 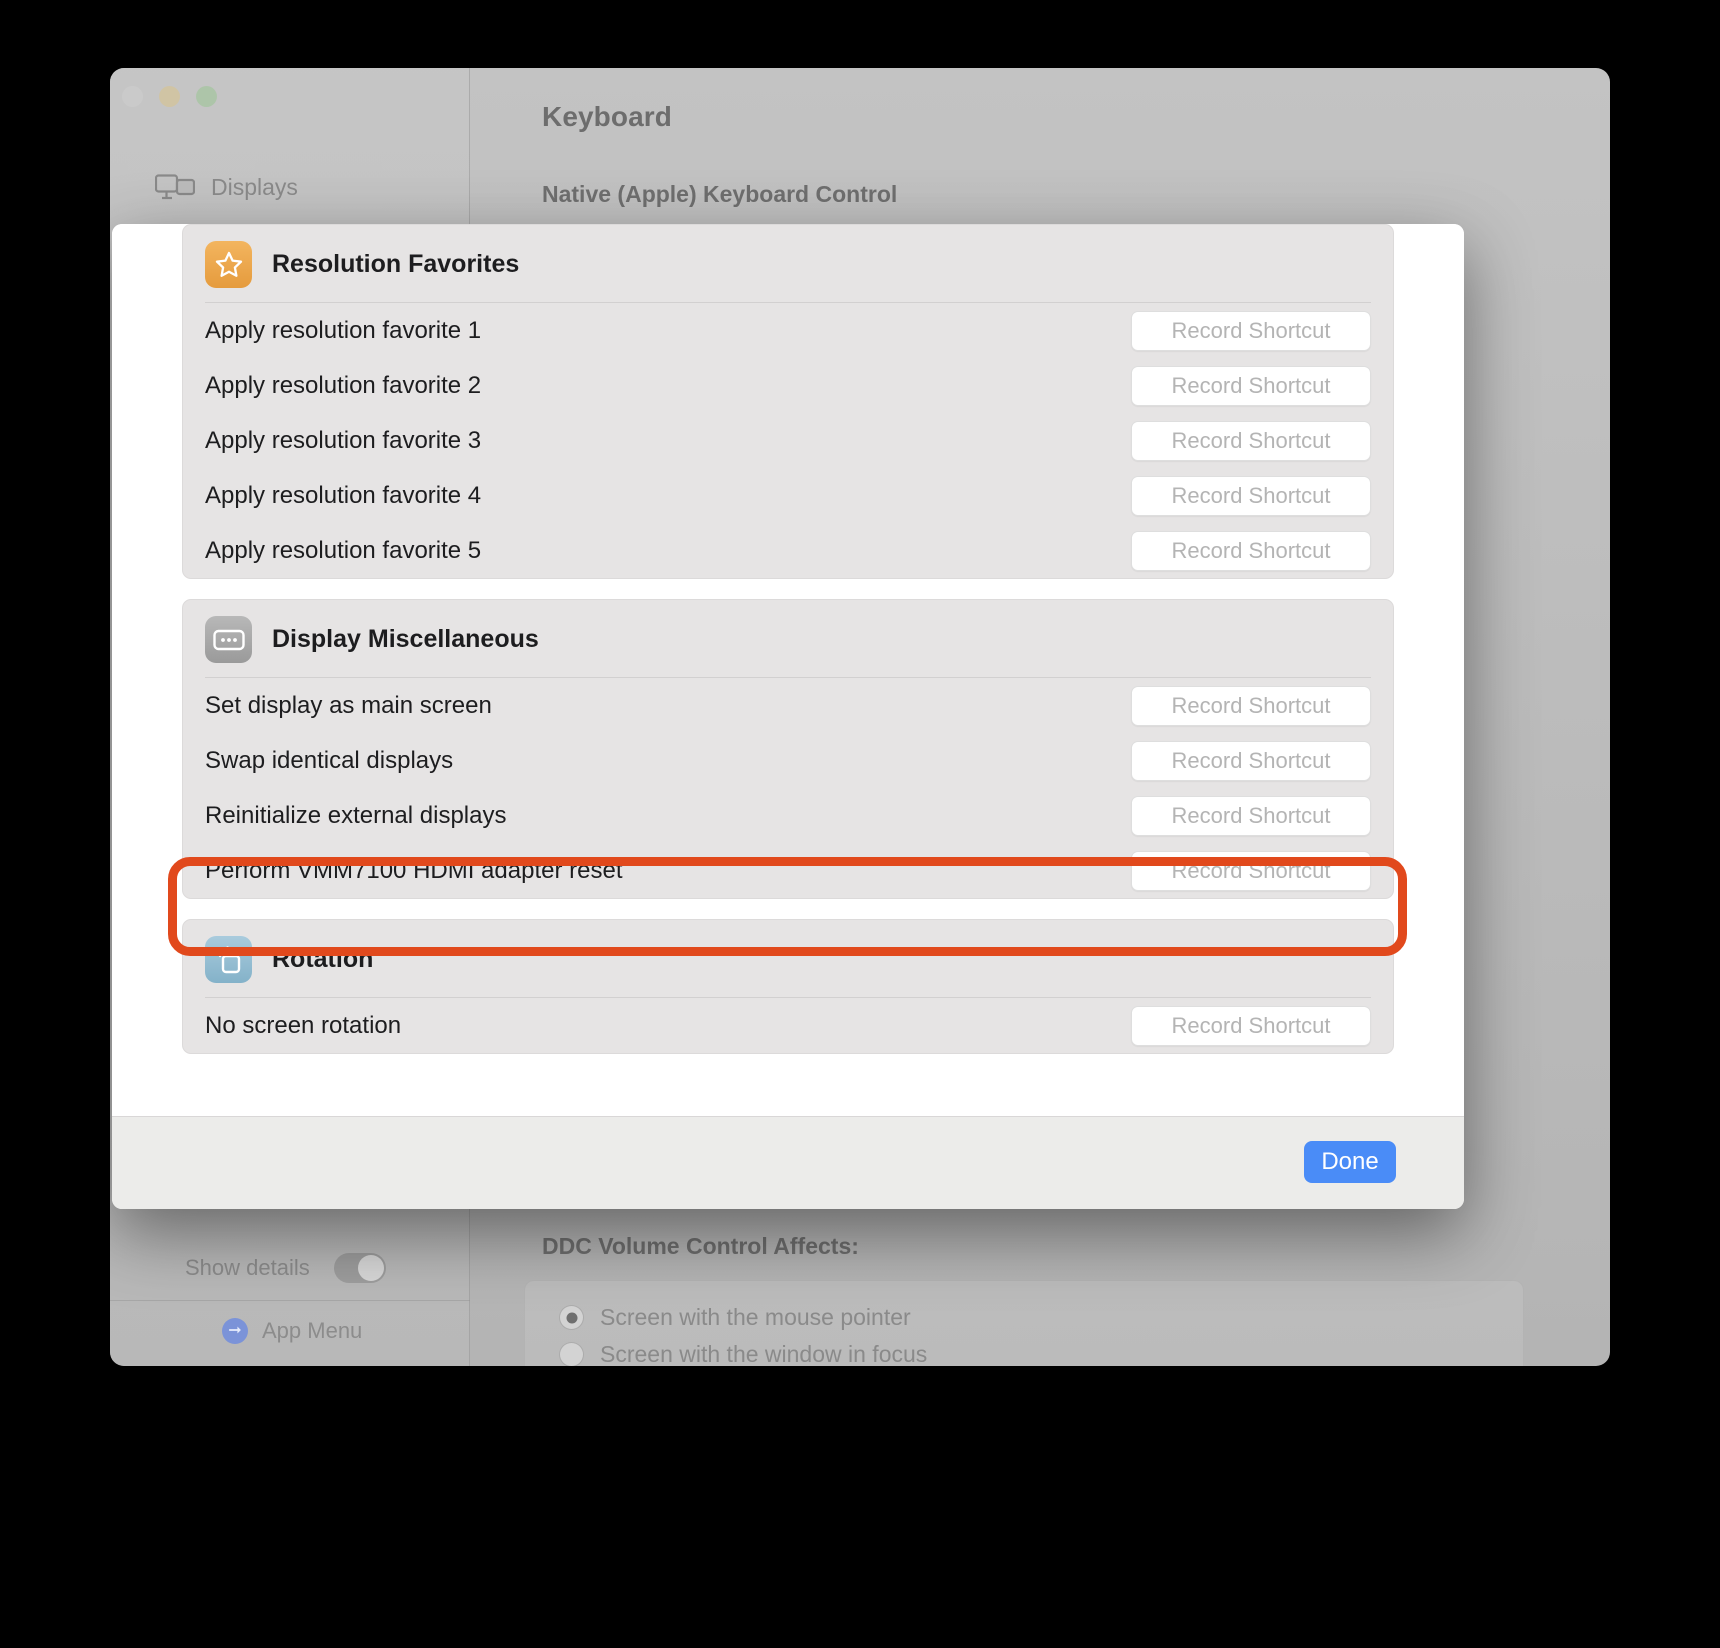 What do you see at coordinates (396, 264) in the screenshot?
I see `group-title: Resolution Favorites` at bounding box center [396, 264].